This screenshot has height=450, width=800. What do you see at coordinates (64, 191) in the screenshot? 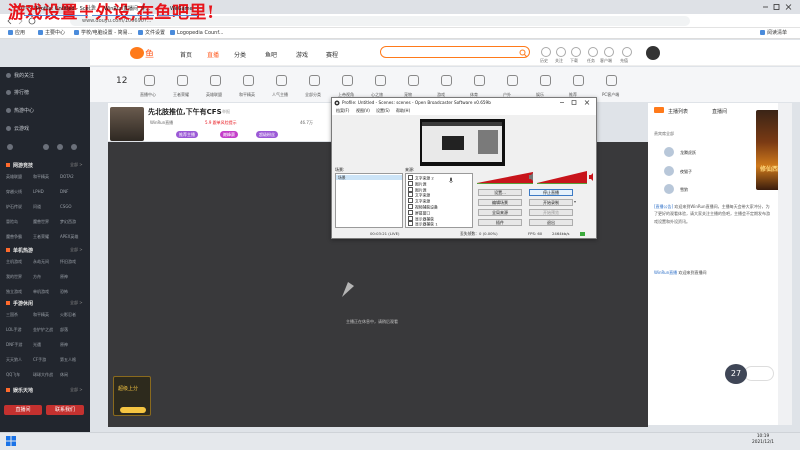
I see `sidebar-game-link: DNF` at bounding box center [64, 191].